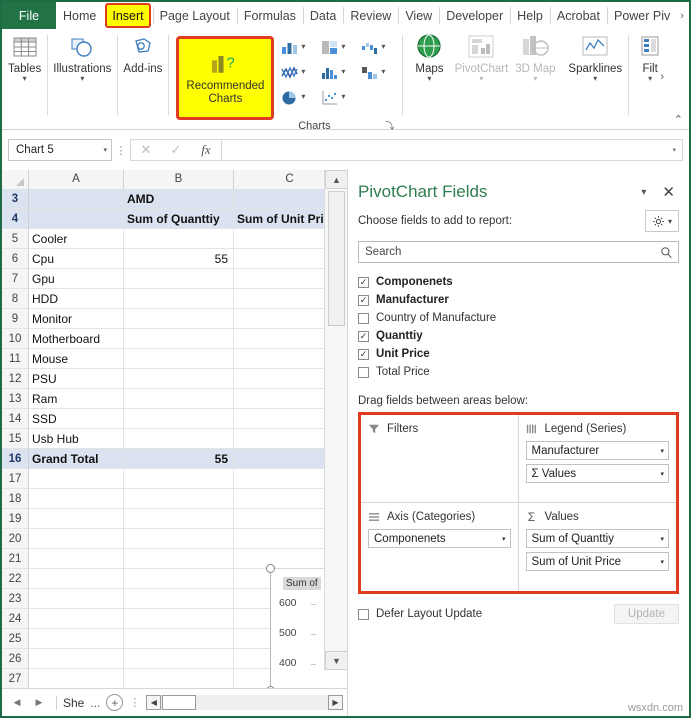  Describe the element at coordinates (418, 15) in the screenshot. I see `tab-view: View` at that location.